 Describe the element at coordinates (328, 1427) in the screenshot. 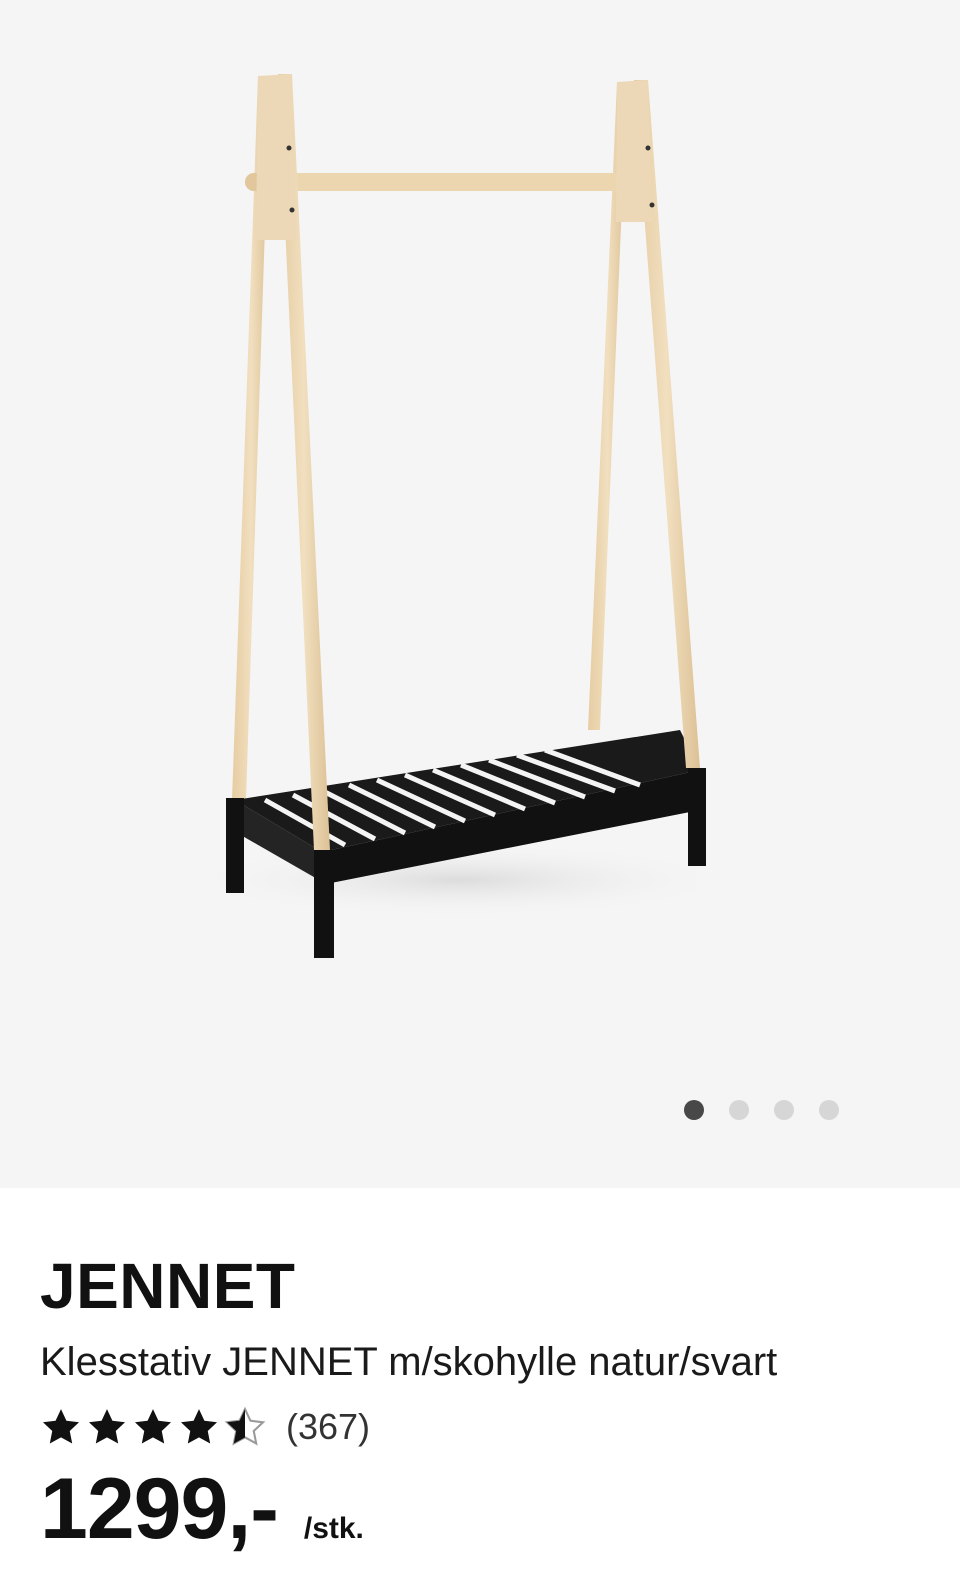

I see `review-count: (367)` at that location.